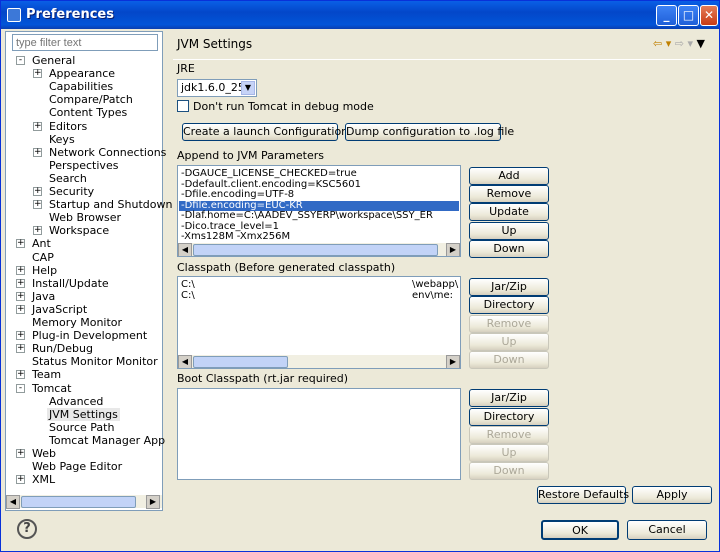  I want to click on tree-item-label: XML, so click(44, 480).